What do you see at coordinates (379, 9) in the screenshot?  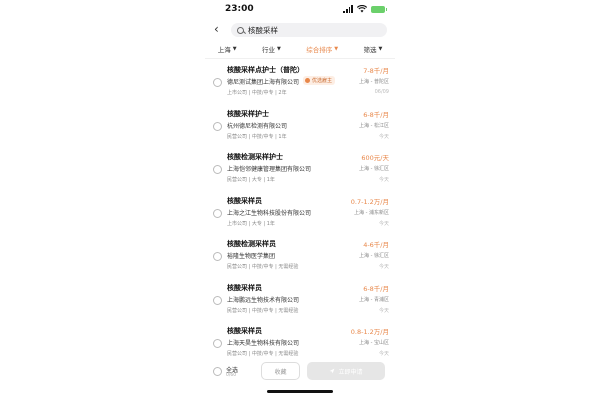 I see `battery-icon` at bounding box center [379, 9].